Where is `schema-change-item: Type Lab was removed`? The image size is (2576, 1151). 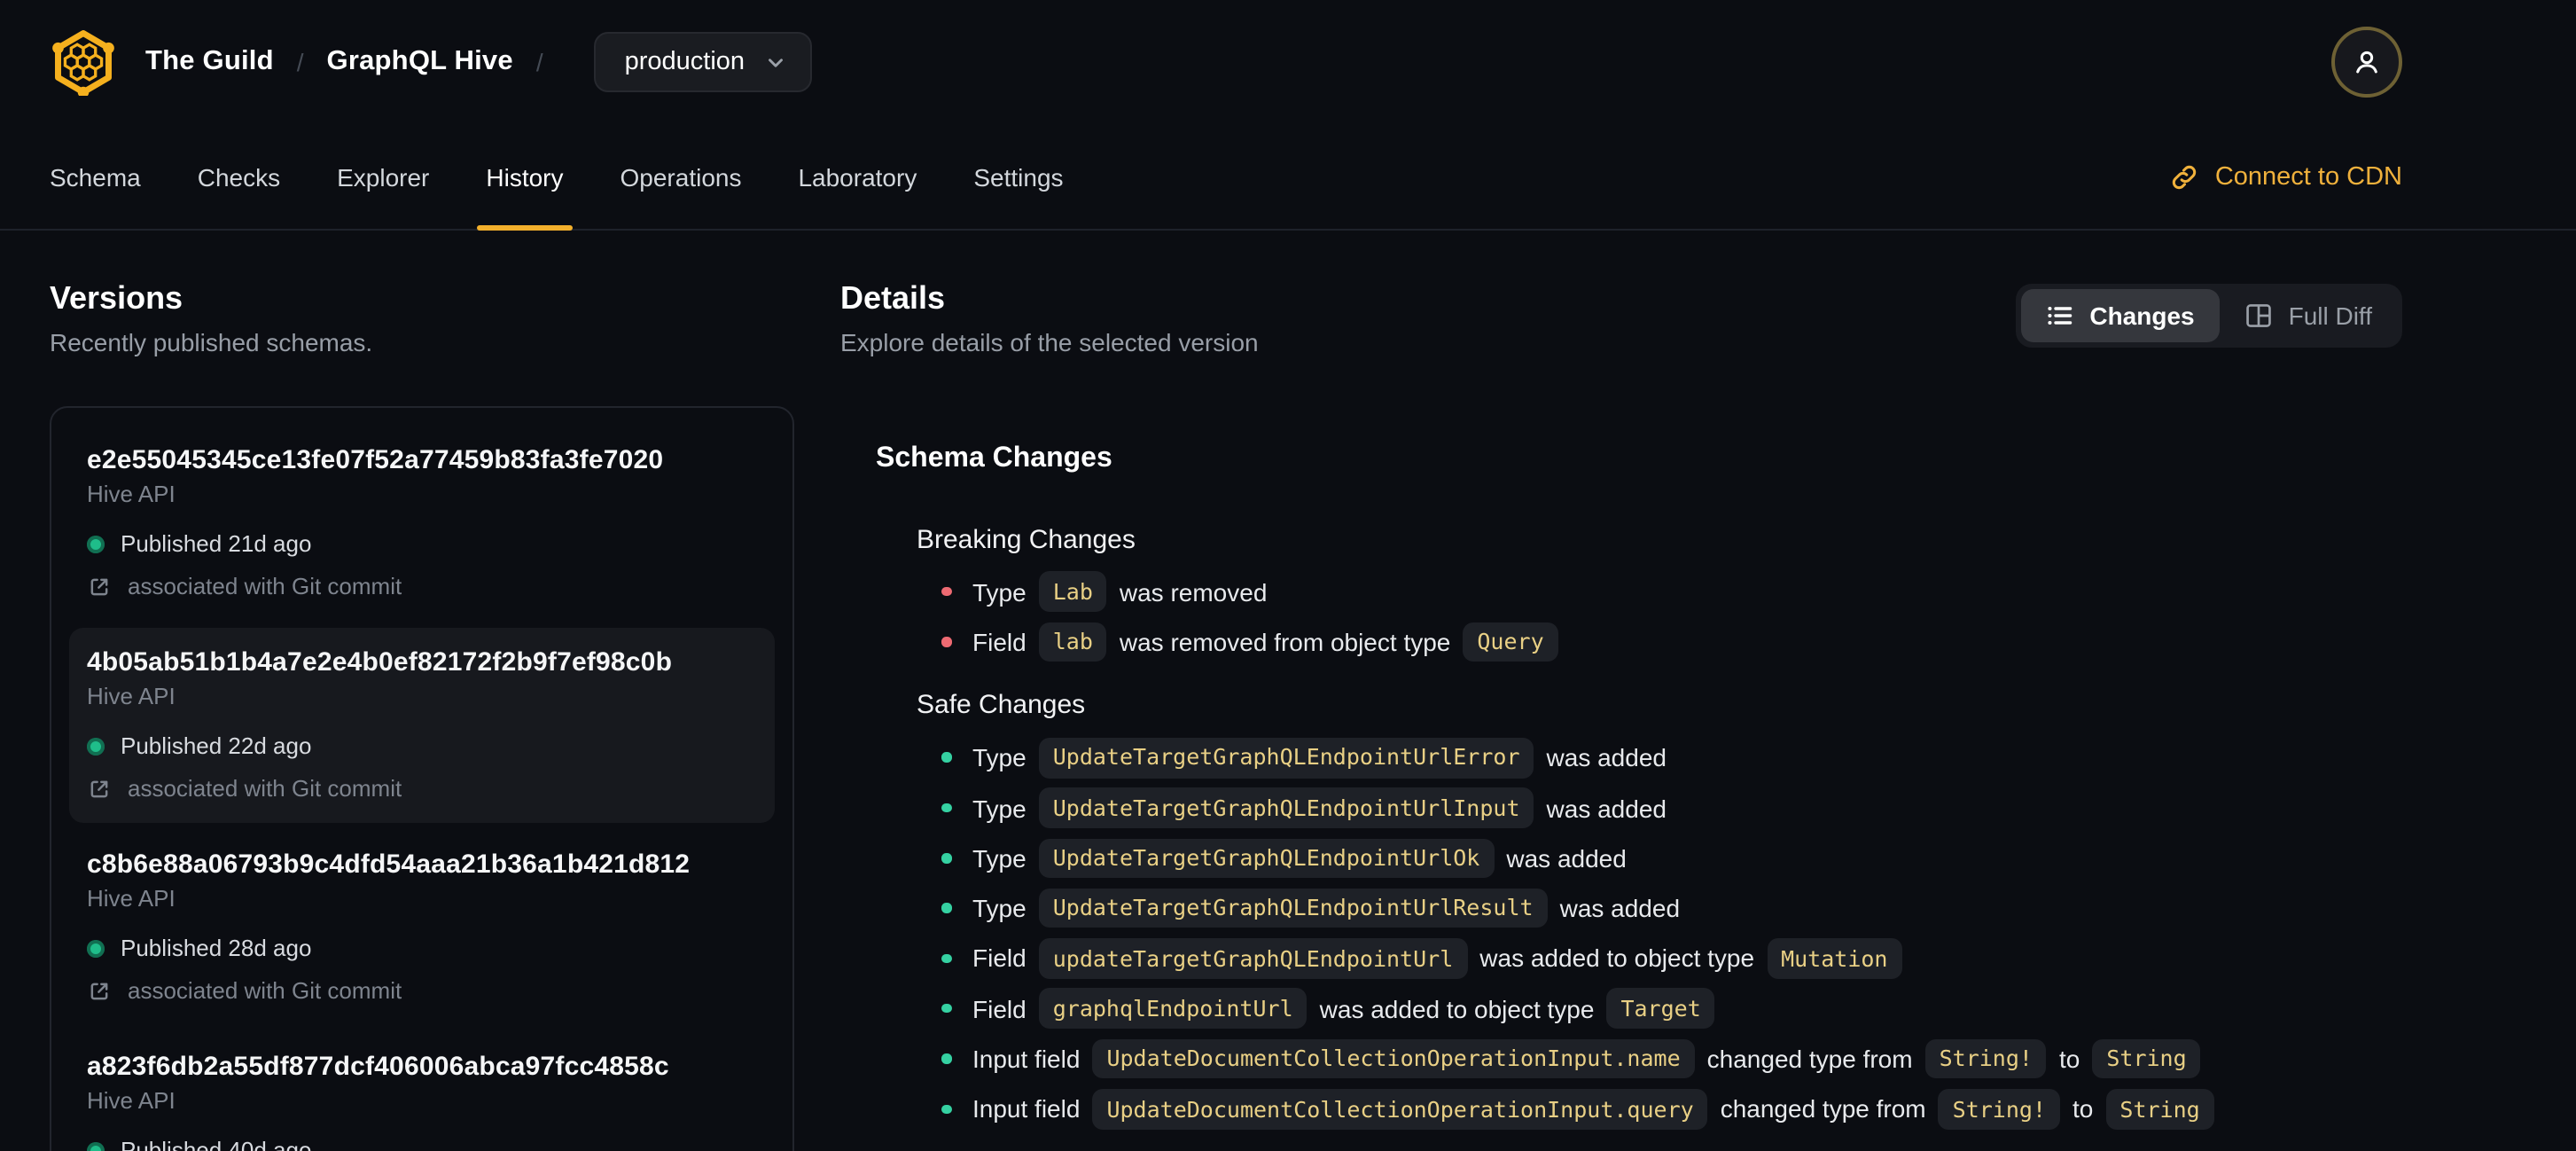
schema-change-item: Type Lab was removed is located at coordinates (1671, 592).